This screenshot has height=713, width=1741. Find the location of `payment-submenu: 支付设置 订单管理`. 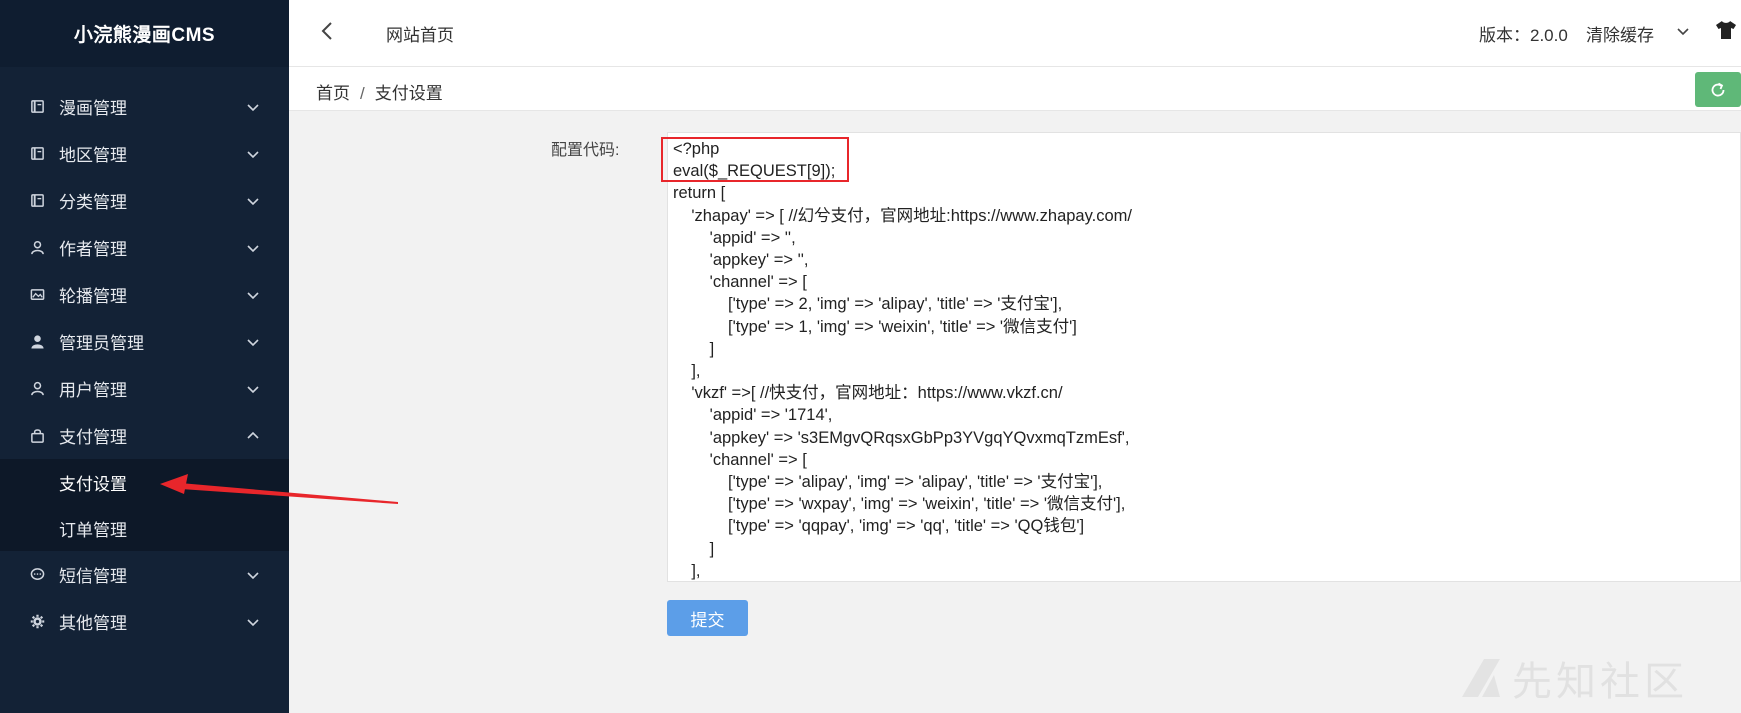

payment-submenu: 支付设置 订单管理 is located at coordinates (144, 505).